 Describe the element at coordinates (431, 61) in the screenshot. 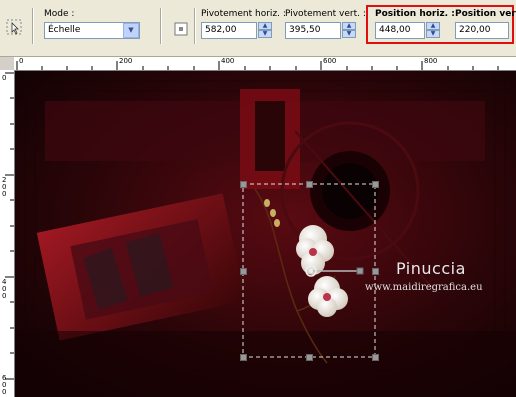

I see `ruler-label: 800` at that location.